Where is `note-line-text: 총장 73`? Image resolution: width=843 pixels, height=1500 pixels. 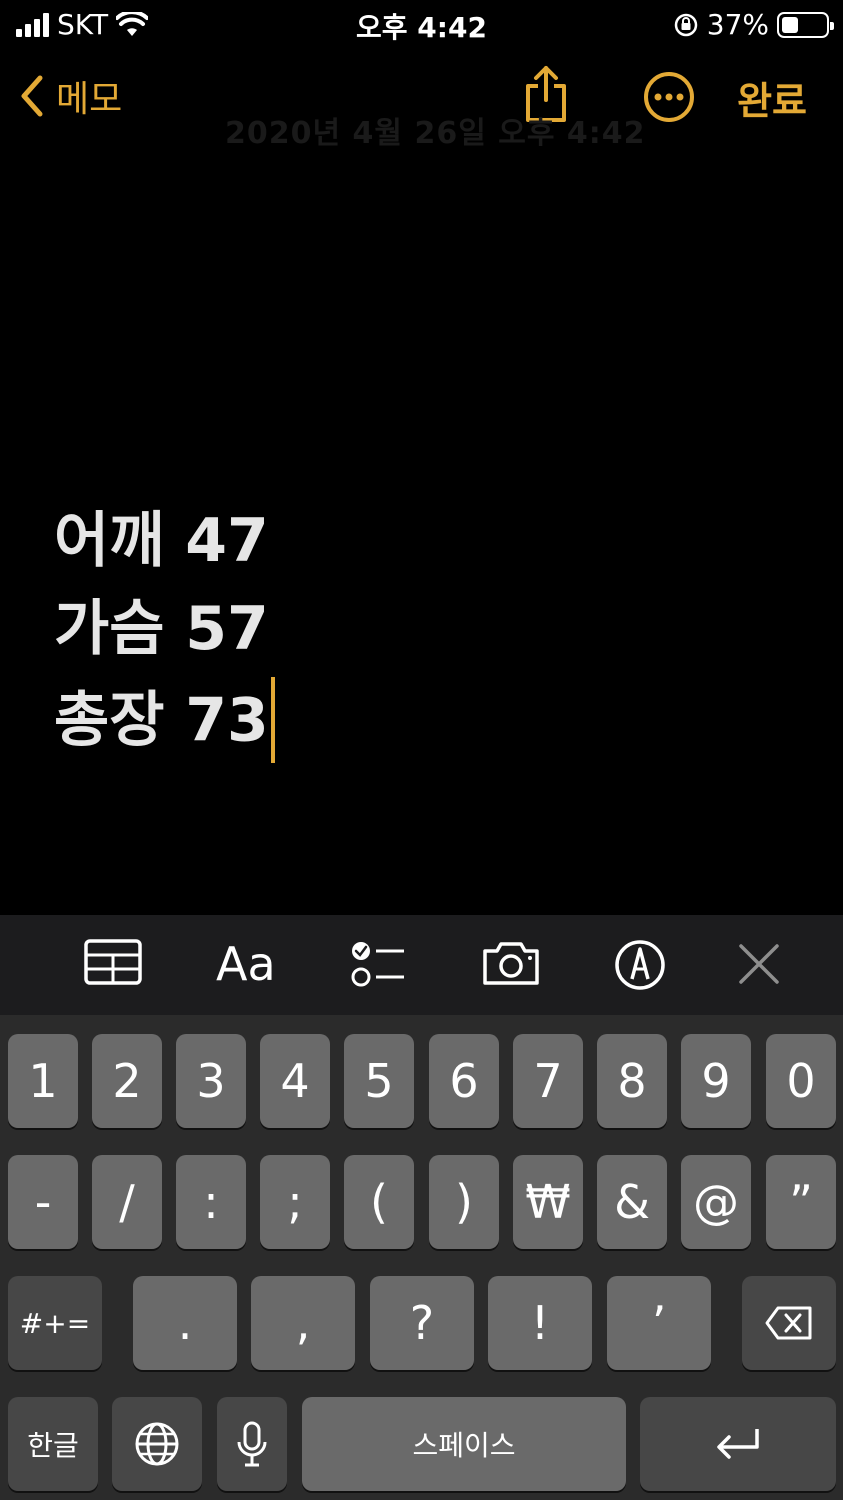
note-line-text: 총장 73 is located at coordinates (161, 720).